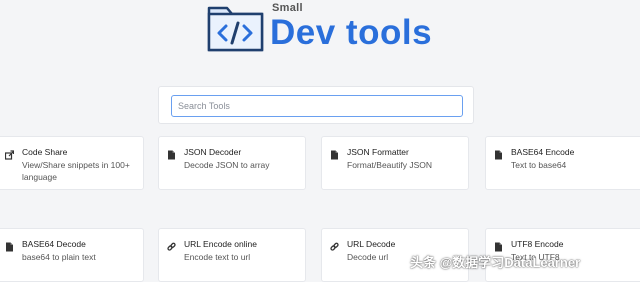  What do you see at coordinates (76, 171) in the screenshot?
I see `tool-description: View/Share snippets in 100+ language` at bounding box center [76, 171].